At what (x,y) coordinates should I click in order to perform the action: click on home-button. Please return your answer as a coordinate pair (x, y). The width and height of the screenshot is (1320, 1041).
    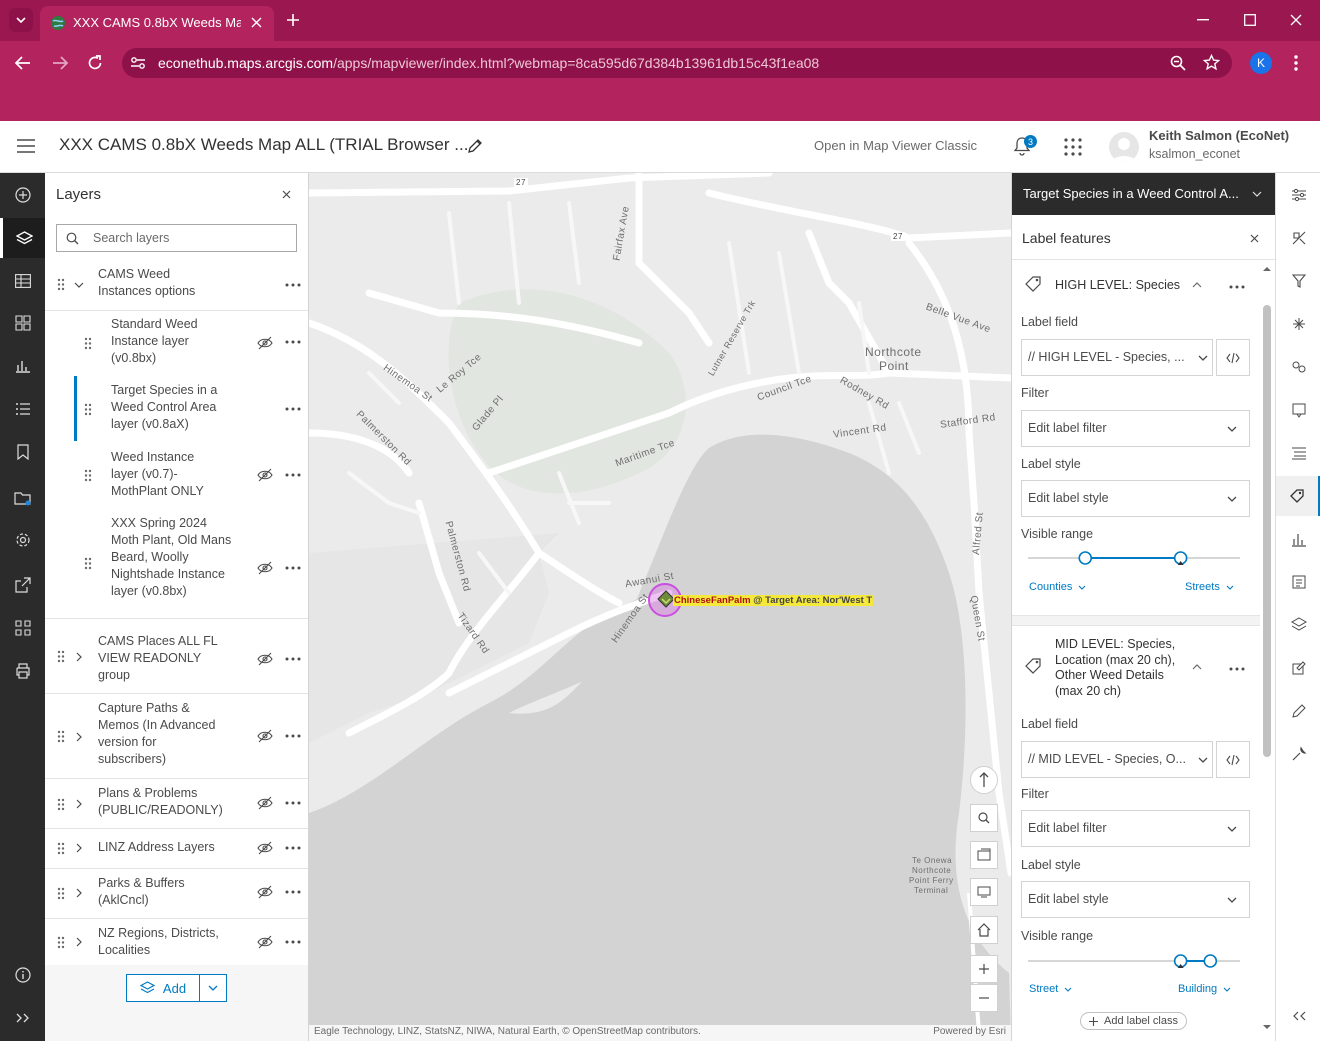
    Looking at the image, I should click on (984, 930).